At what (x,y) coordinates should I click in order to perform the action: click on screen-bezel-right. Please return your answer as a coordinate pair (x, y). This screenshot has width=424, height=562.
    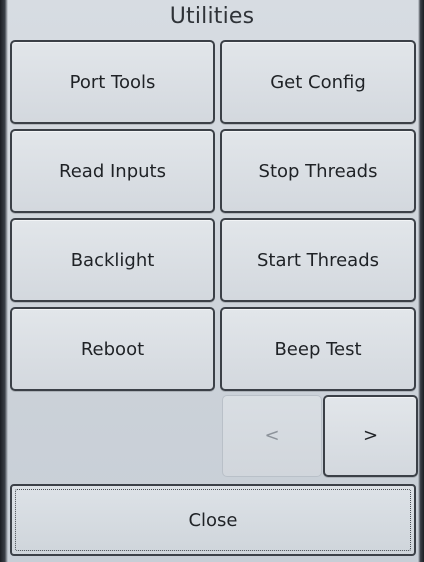
    Looking at the image, I should click on (421, 281).